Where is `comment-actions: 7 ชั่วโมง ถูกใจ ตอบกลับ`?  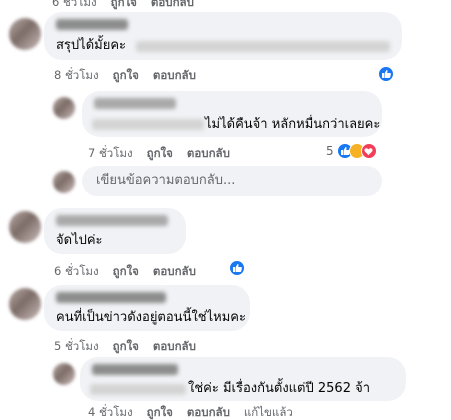 comment-actions: 7 ชั่วโมง ถูกใจ ตอบกลับ is located at coordinates (166, 154).